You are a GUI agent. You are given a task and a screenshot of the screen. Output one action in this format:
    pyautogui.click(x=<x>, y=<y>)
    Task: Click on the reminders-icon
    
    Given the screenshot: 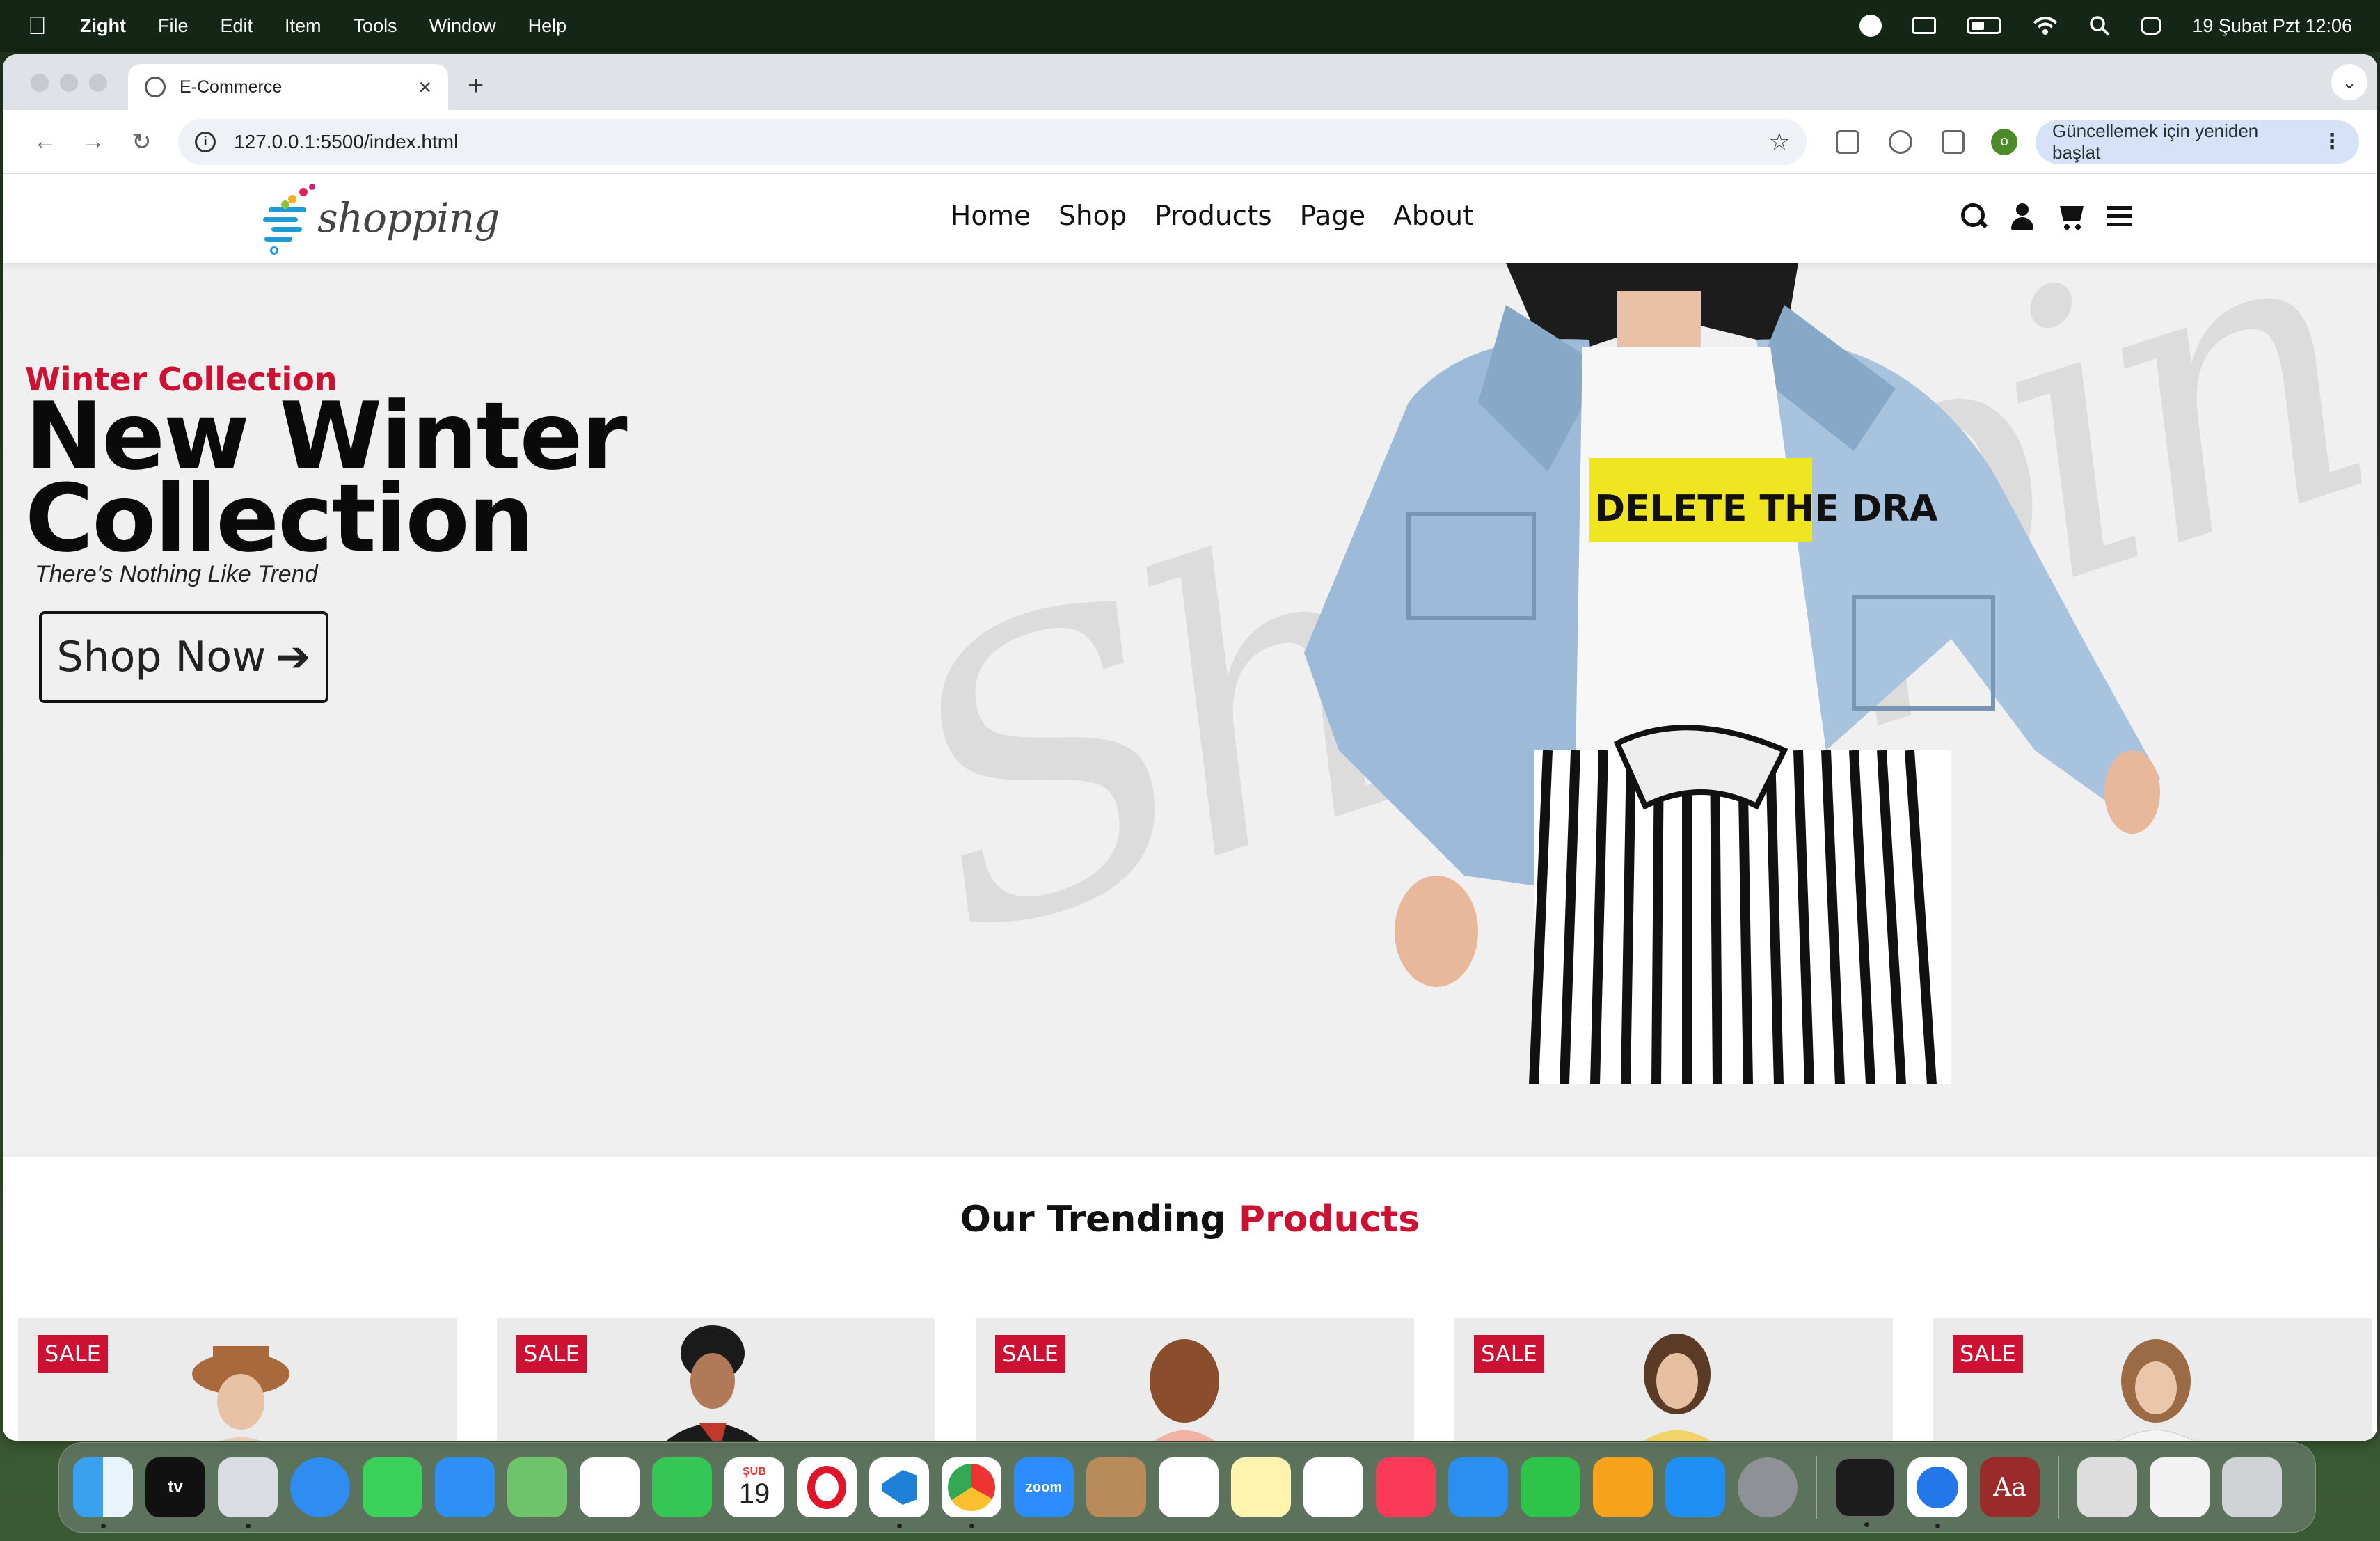 What is the action you would take?
    pyautogui.click(x=1189, y=1487)
    